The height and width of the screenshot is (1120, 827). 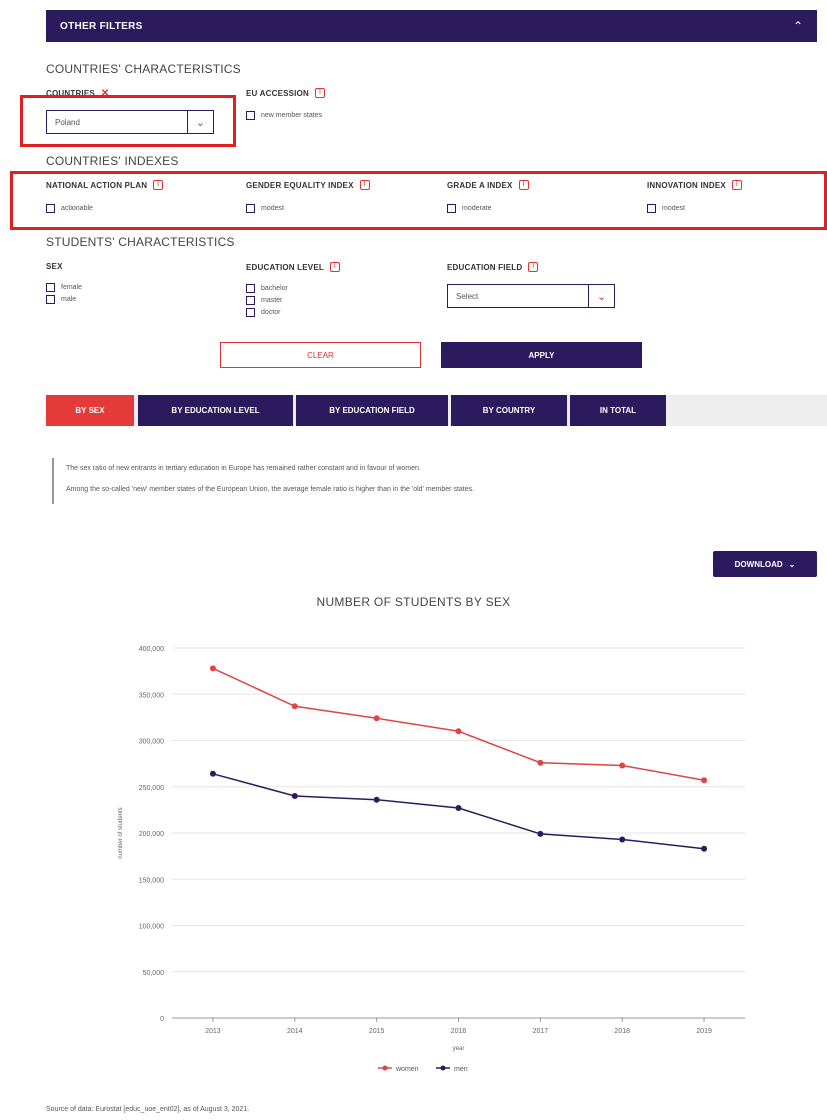 I want to click on legend-label-men: men, so click(x=461, y=1069).